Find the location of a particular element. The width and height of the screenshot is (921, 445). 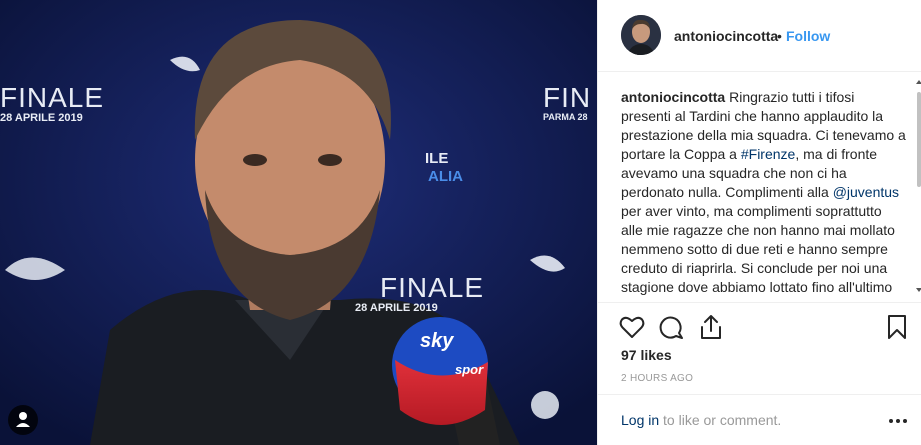

scroll-down-icon is located at coordinates (918, 290).